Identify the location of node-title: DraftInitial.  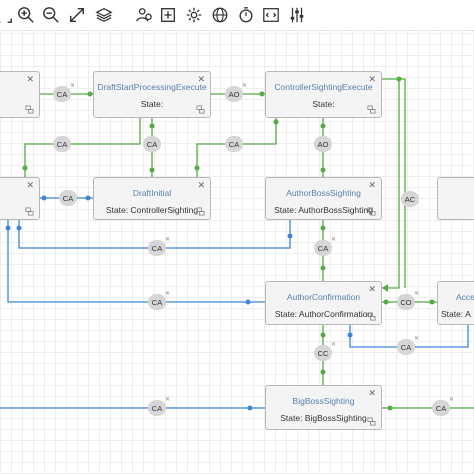
(152, 193).